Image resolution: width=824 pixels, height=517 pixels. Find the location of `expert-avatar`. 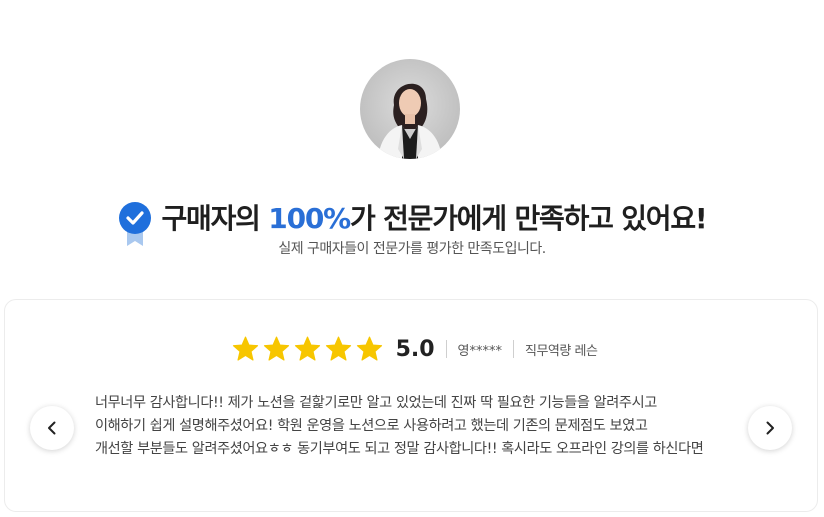

expert-avatar is located at coordinates (410, 109).